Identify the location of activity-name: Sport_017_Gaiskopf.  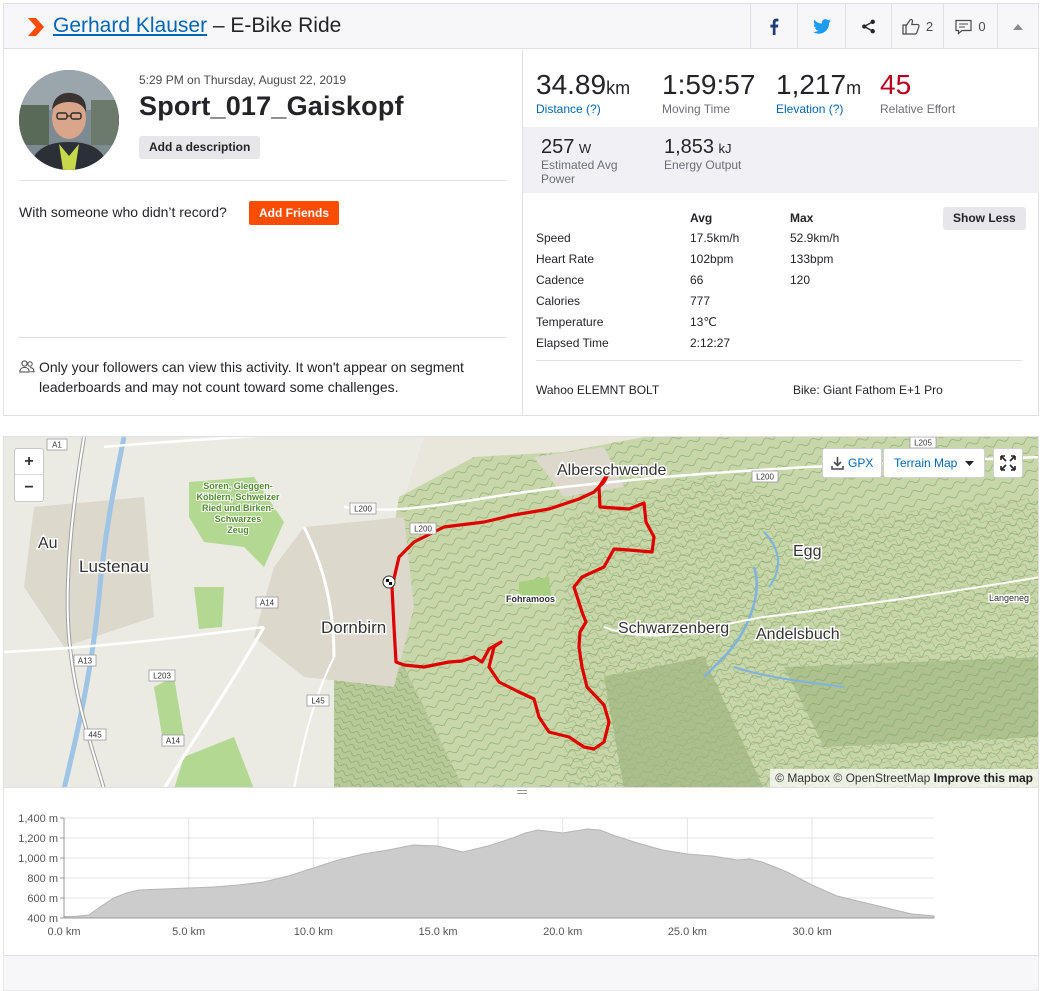
(271, 106).